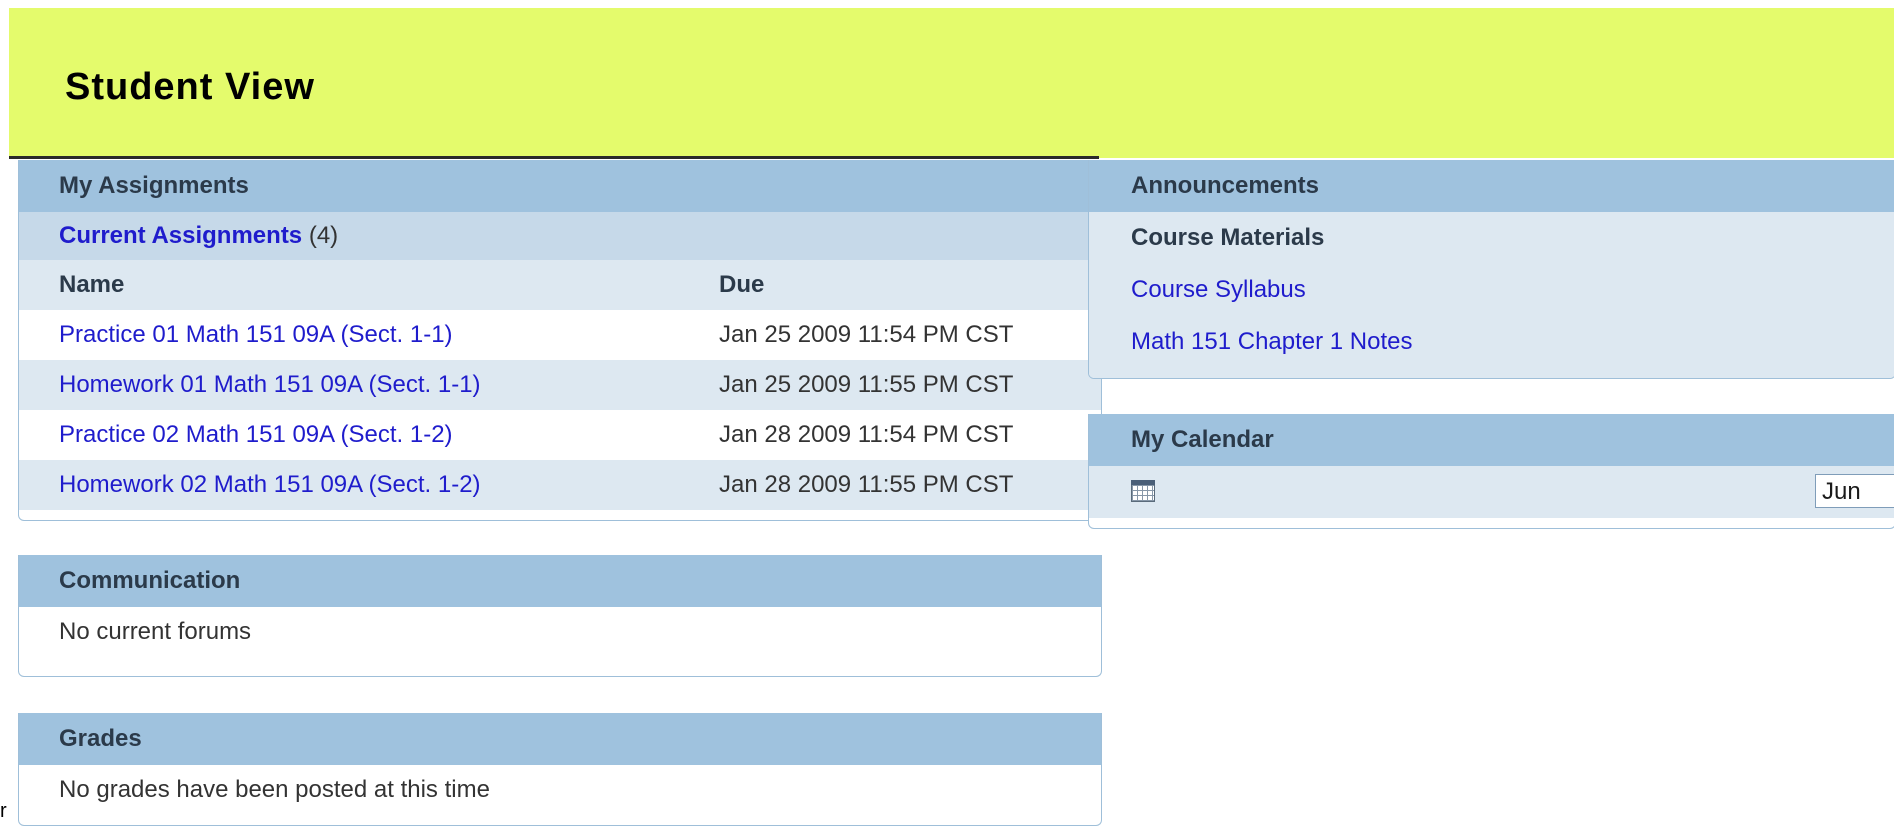 The image size is (1894, 826). What do you see at coordinates (1491, 492) in the screenshot?
I see `calendar-toolbar: Jun` at bounding box center [1491, 492].